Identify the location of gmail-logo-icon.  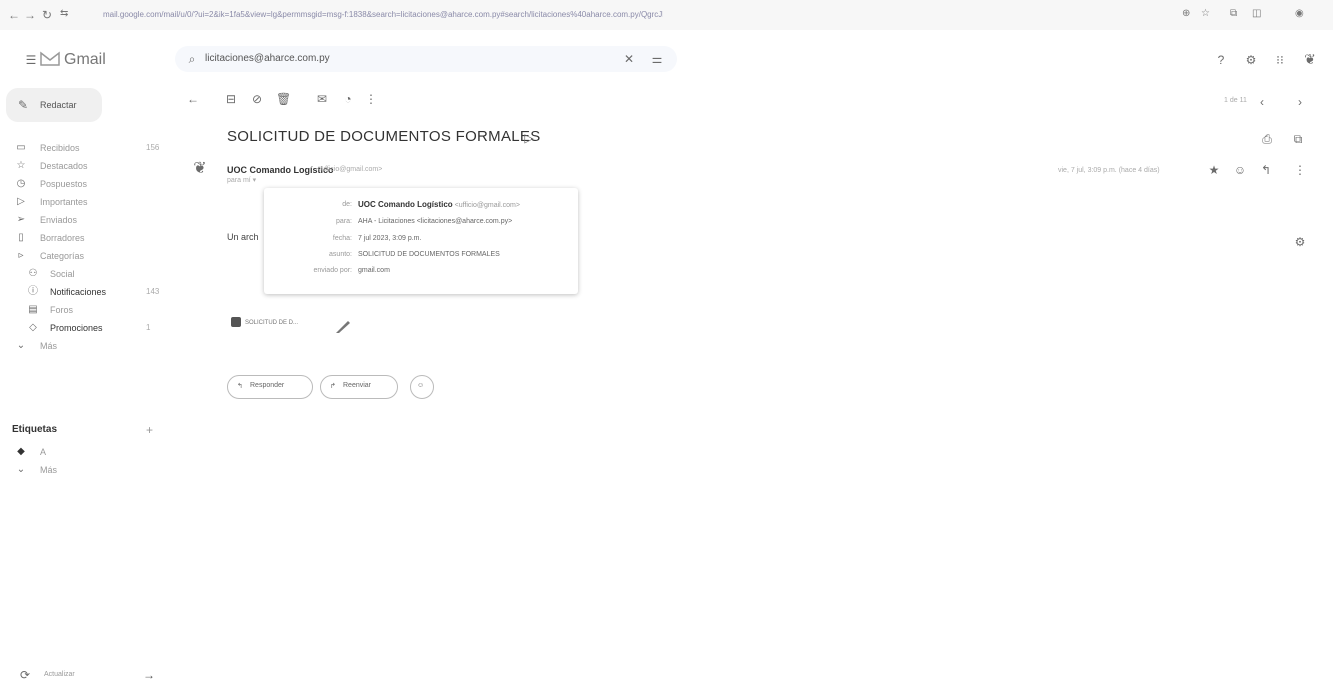
(50, 58).